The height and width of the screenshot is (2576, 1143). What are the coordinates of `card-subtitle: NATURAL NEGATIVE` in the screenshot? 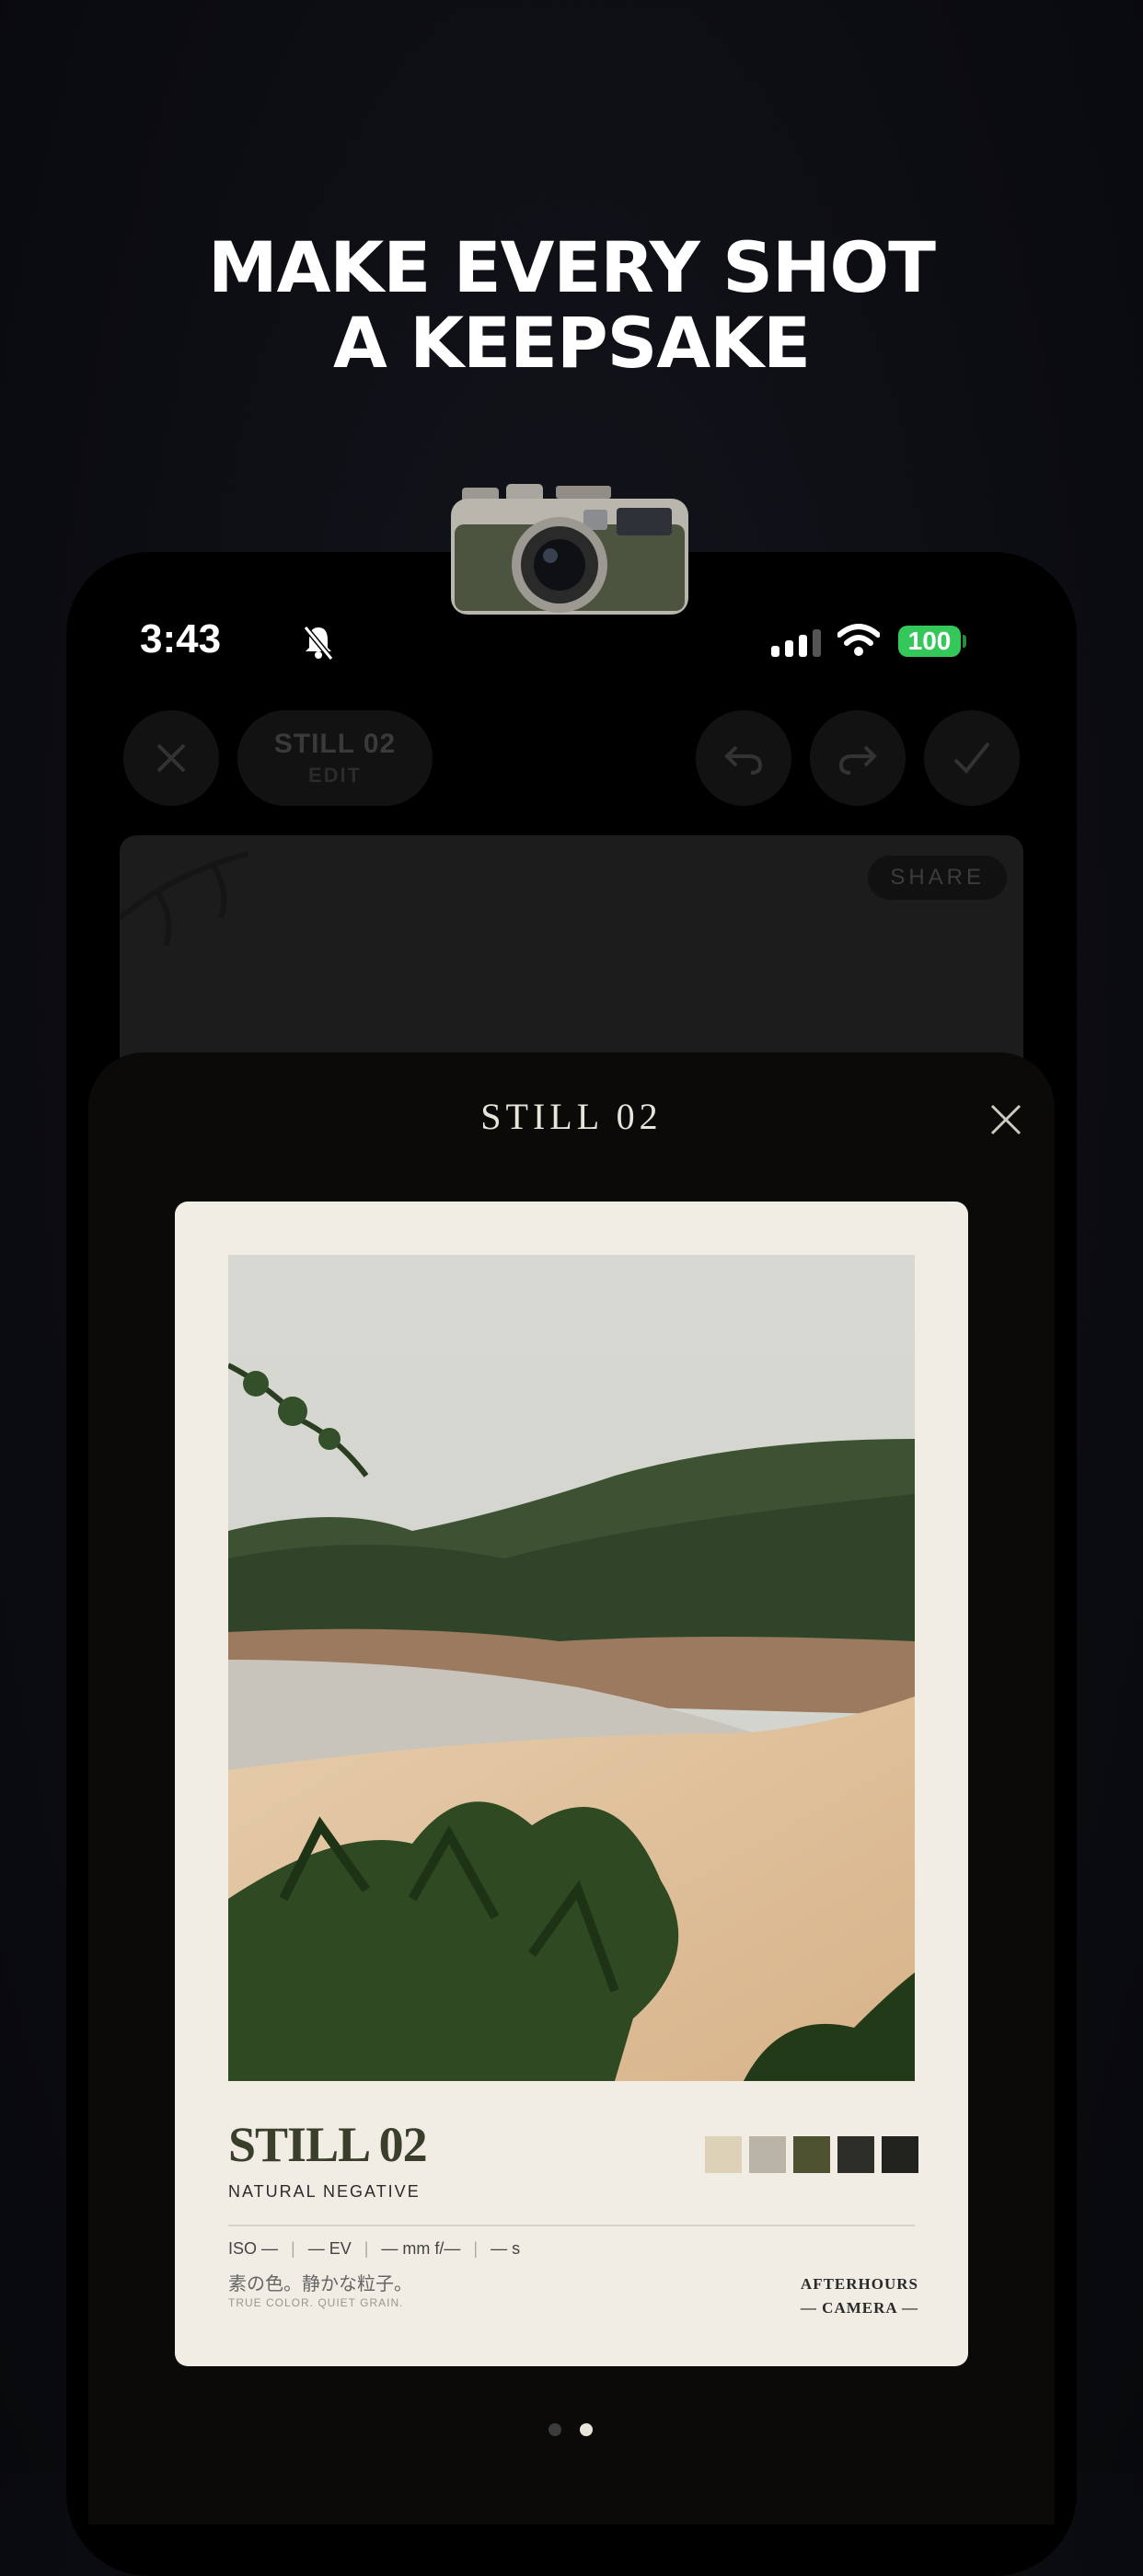 It's located at (324, 2191).